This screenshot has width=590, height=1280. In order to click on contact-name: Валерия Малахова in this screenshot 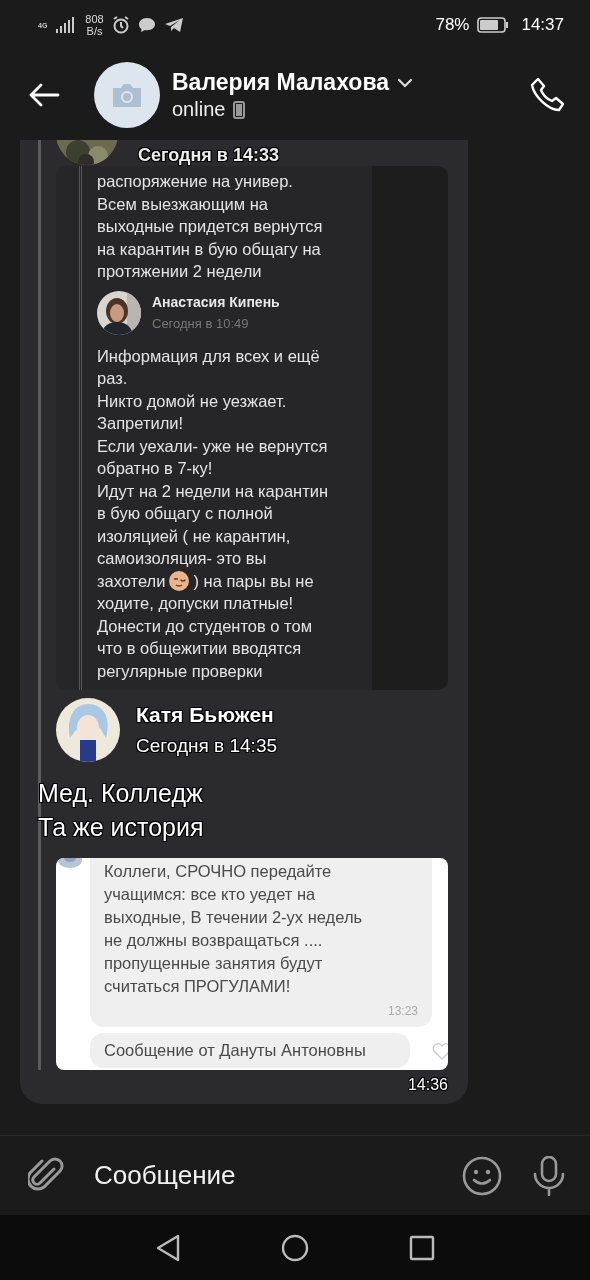, I will do `click(281, 82)`.